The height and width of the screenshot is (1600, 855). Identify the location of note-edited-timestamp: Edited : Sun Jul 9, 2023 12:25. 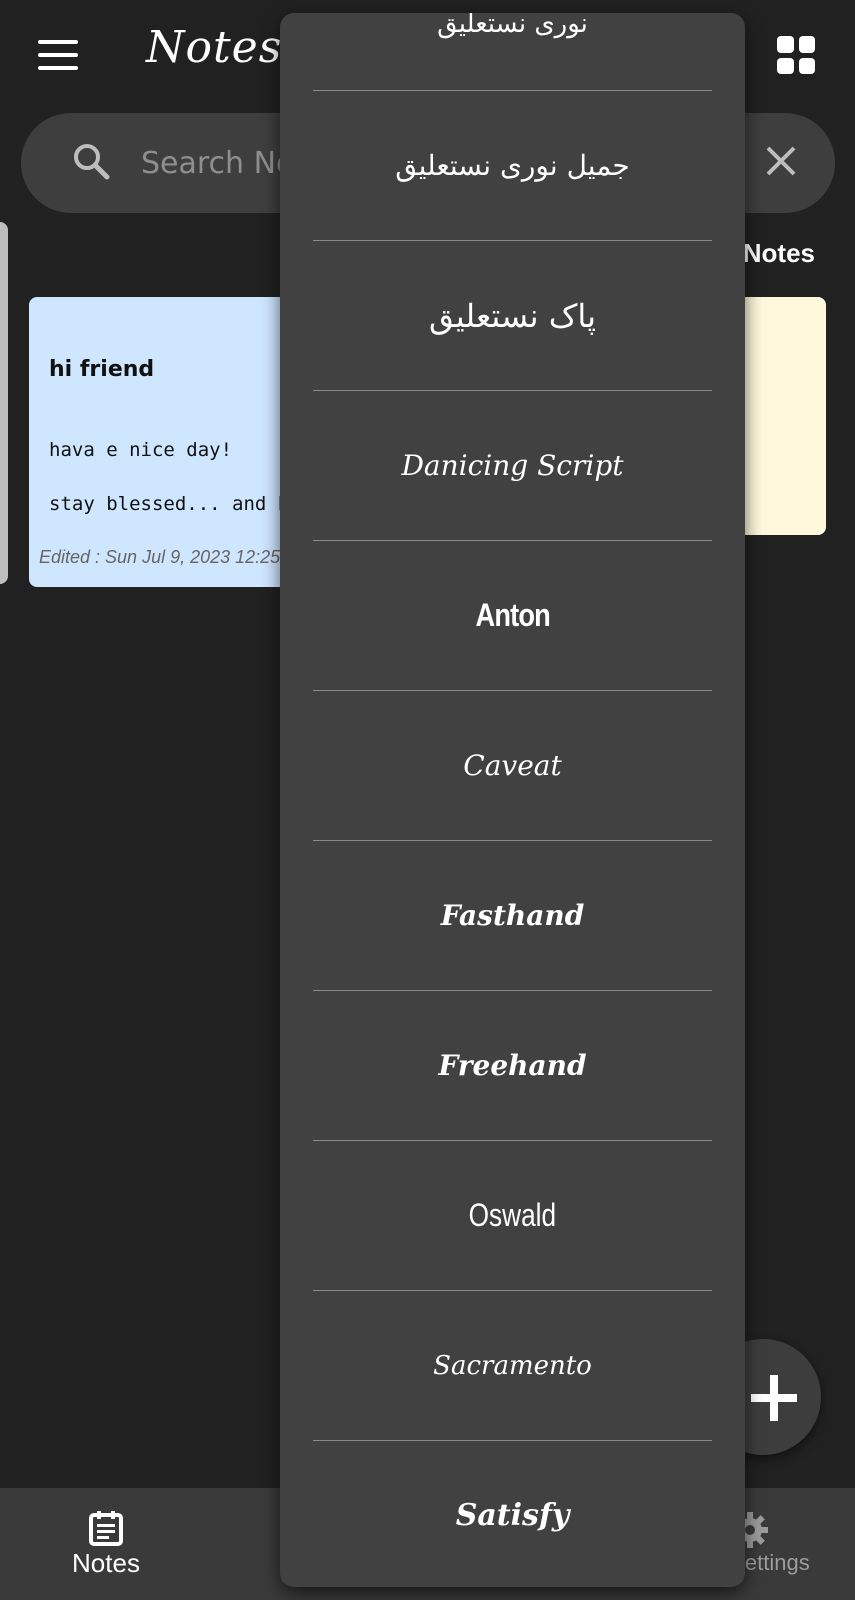
(160, 557).